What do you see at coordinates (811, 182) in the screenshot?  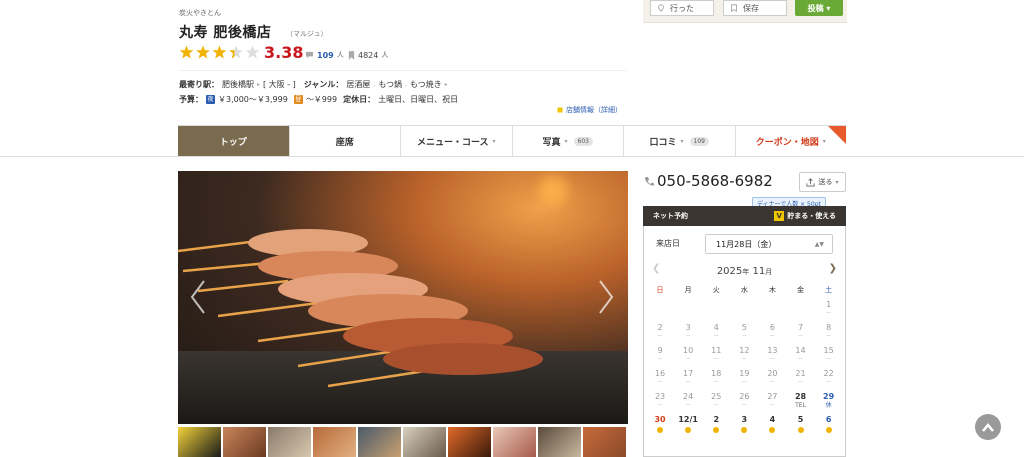 I see `share-icon` at bounding box center [811, 182].